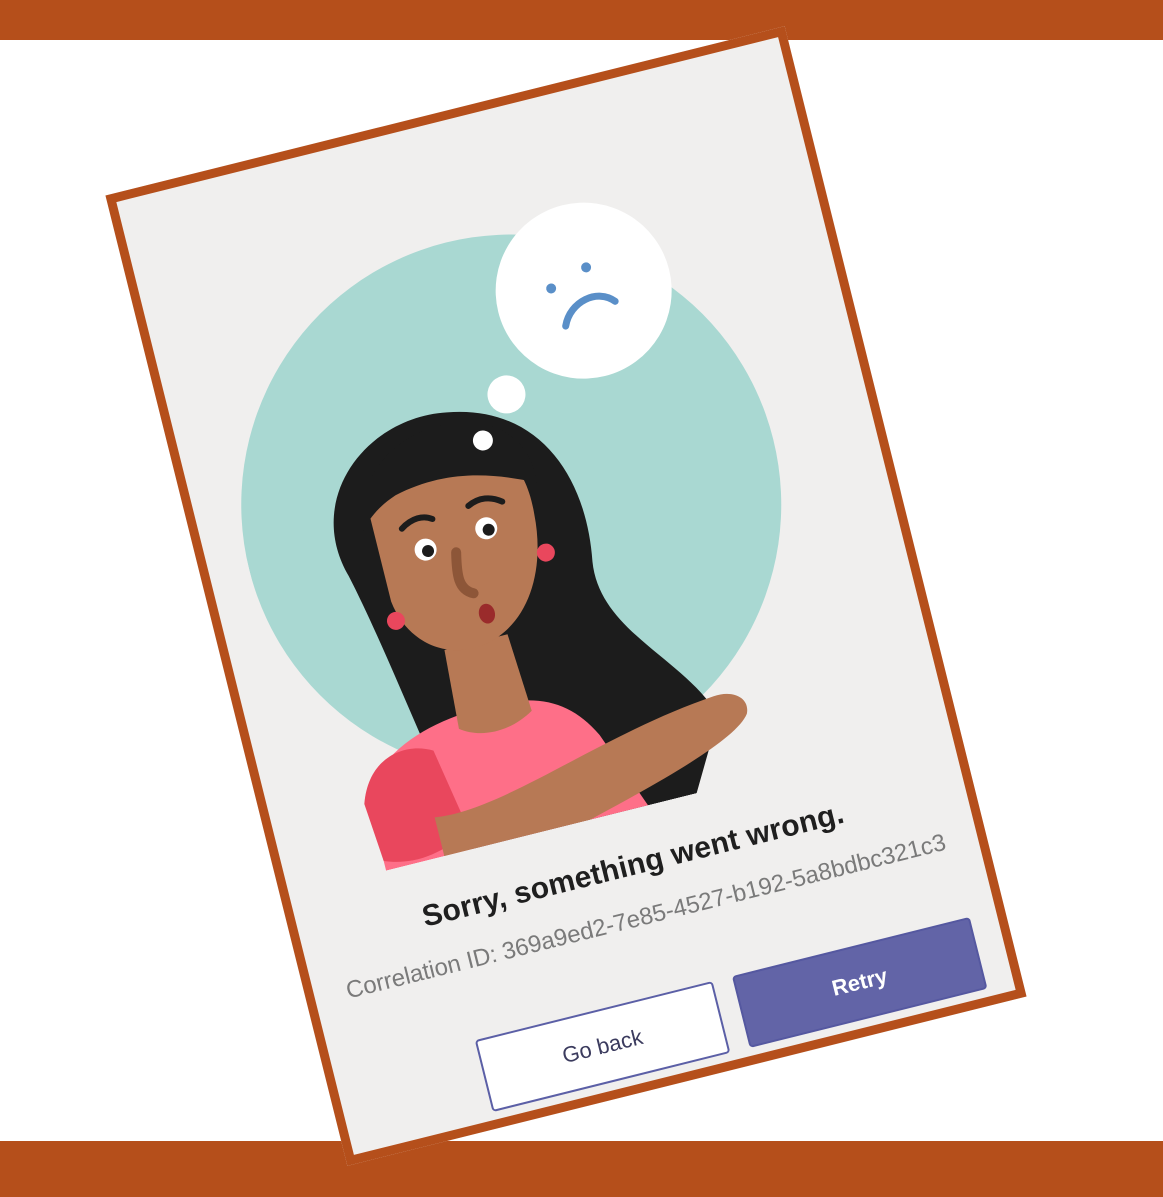 The image size is (1163, 1197). I want to click on retry-button: Retry, so click(859, 982).